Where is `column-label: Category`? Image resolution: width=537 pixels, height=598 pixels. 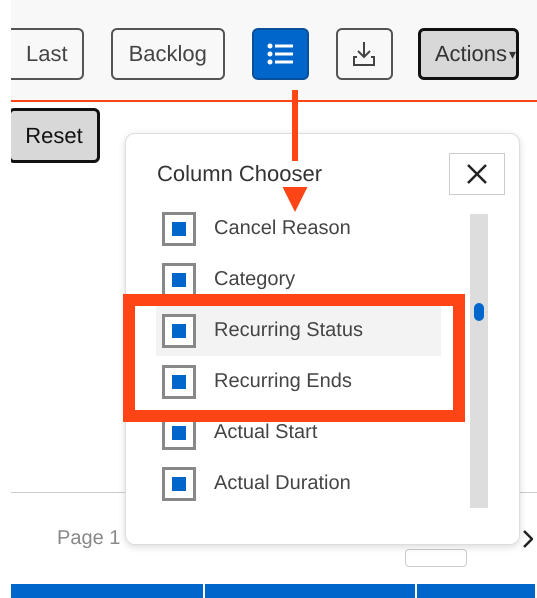 column-label: Category is located at coordinates (255, 279).